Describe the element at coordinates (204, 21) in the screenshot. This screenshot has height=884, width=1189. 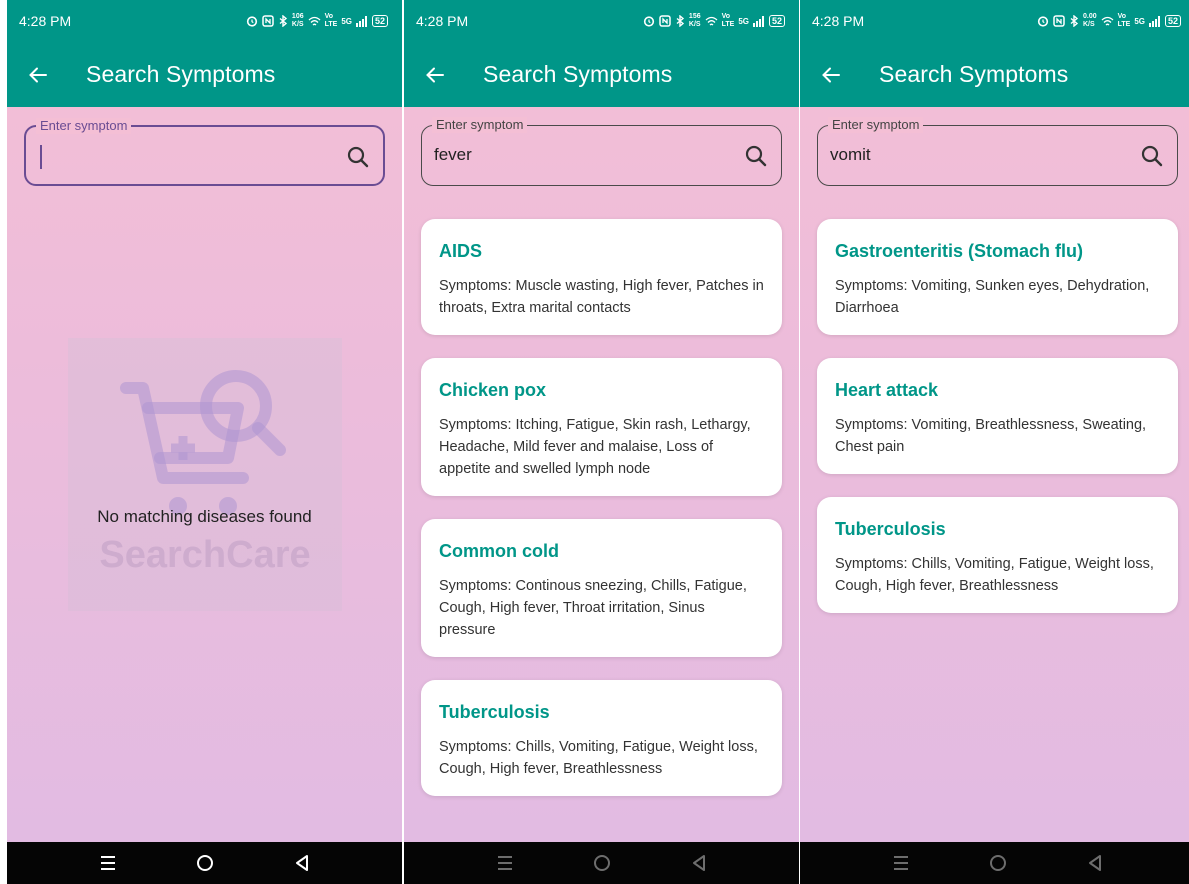
I see `status-bar: 4:28 PM 106 K/S Vo LTE 5G 52` at that location.